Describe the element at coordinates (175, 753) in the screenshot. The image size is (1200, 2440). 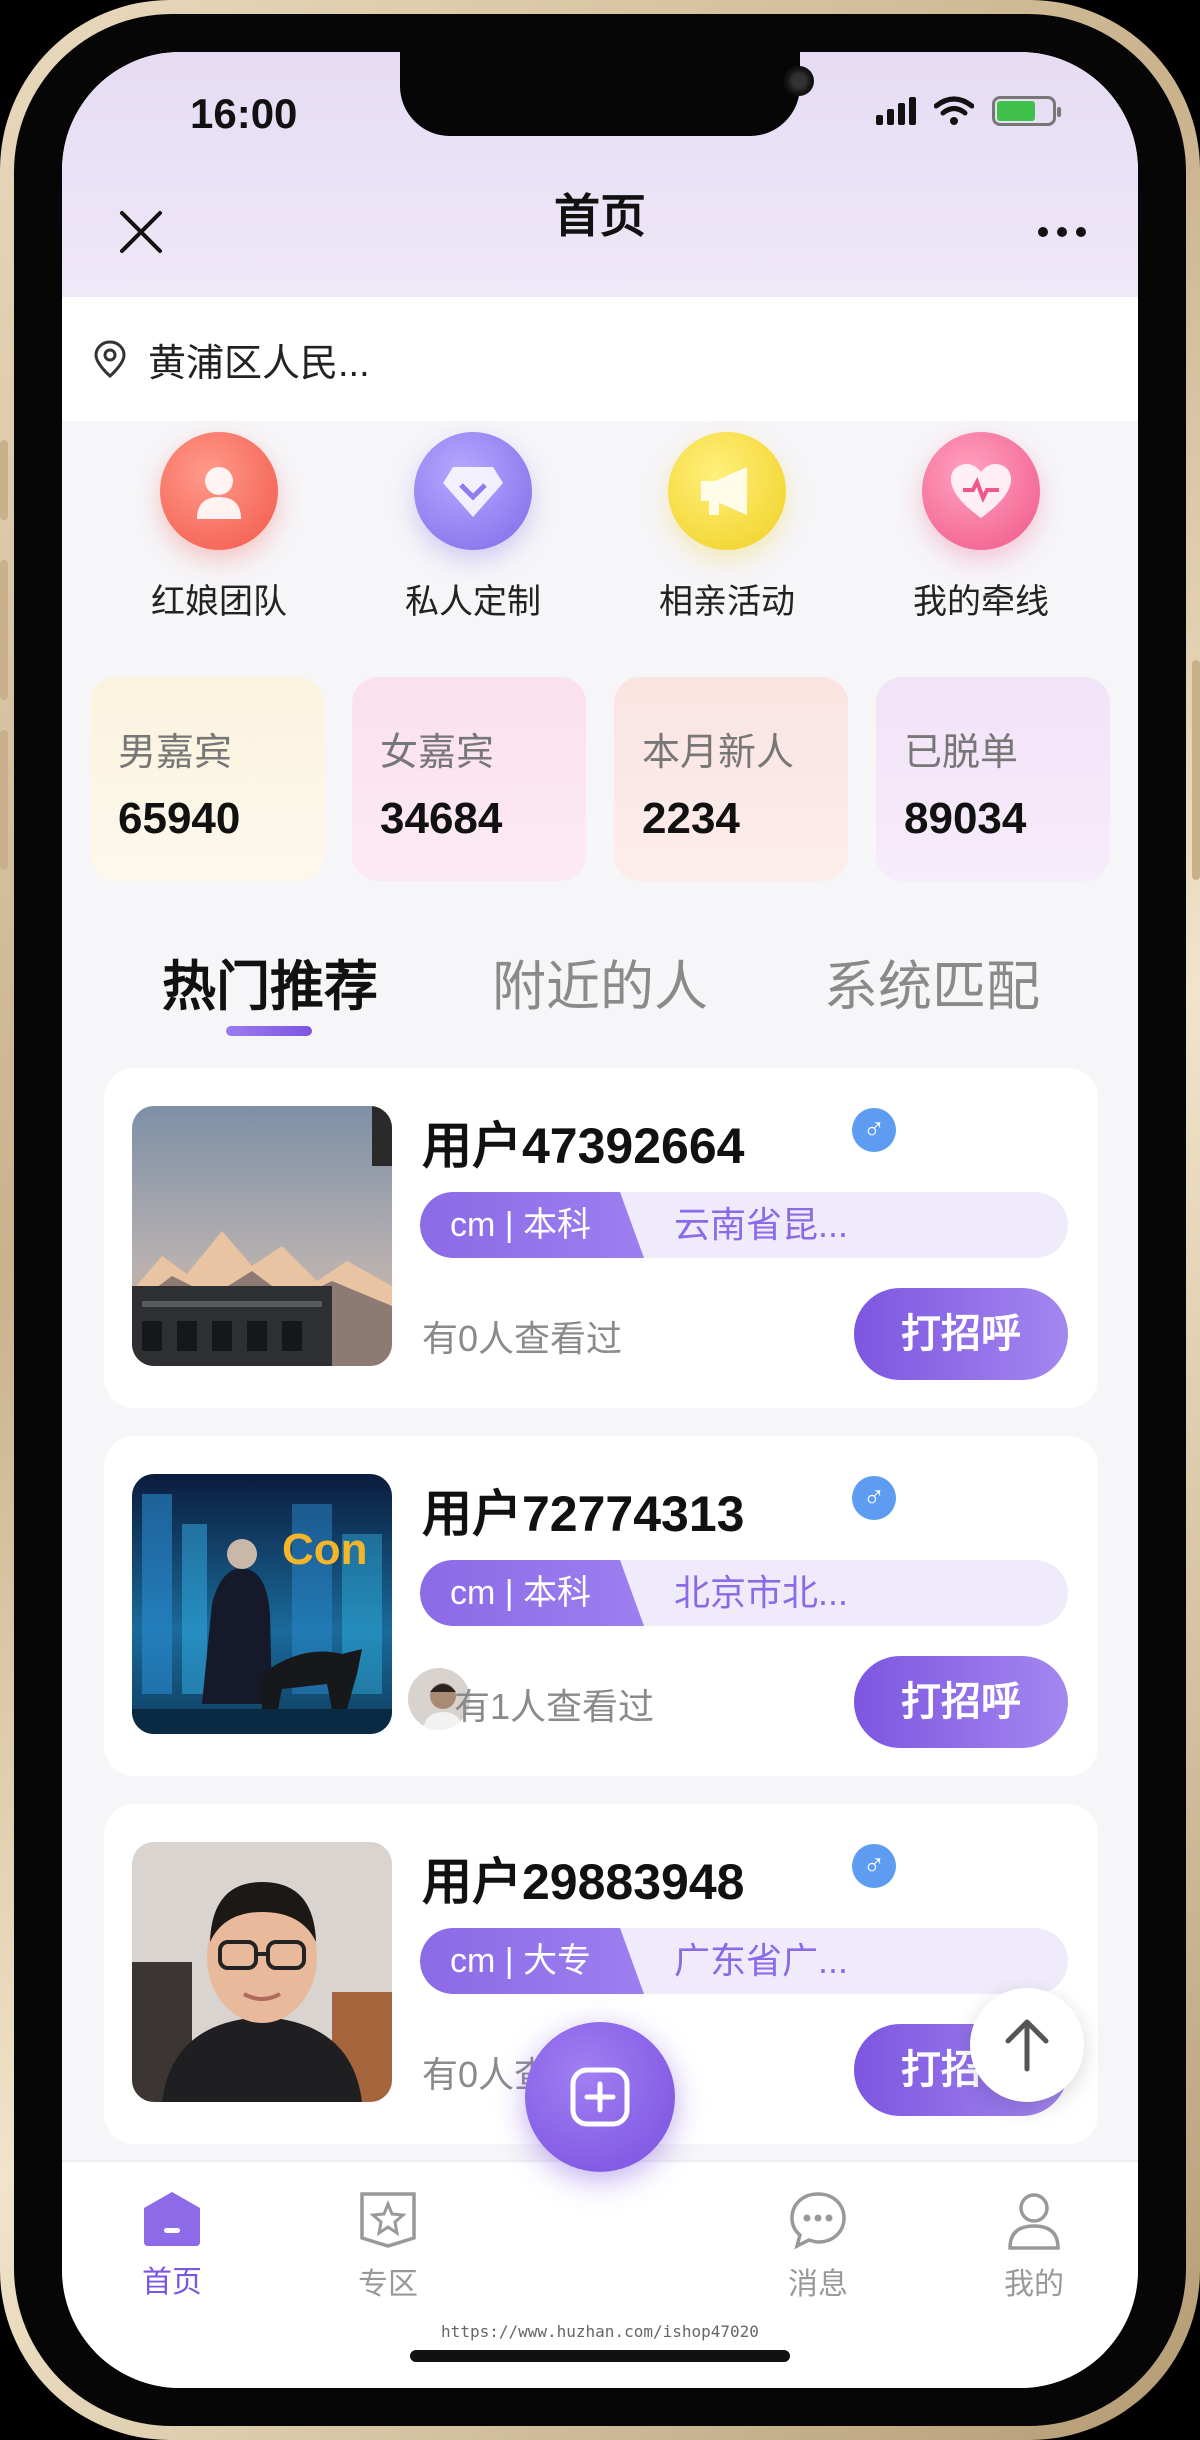
I see `stat-label: 男嘉宾` at that location.